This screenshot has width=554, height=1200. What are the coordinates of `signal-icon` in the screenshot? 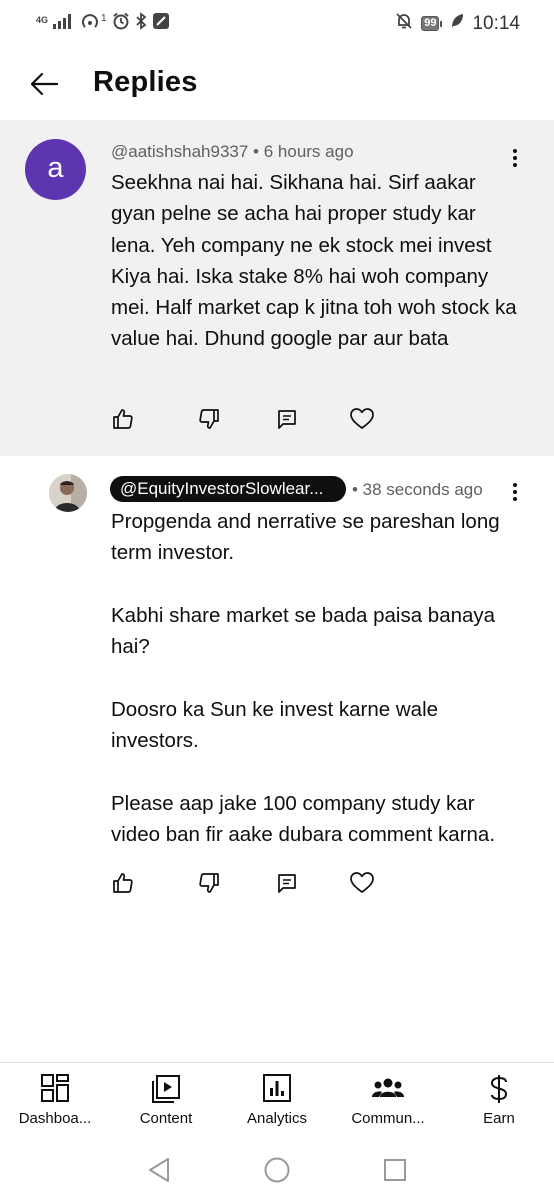 It's located at (64, 23).